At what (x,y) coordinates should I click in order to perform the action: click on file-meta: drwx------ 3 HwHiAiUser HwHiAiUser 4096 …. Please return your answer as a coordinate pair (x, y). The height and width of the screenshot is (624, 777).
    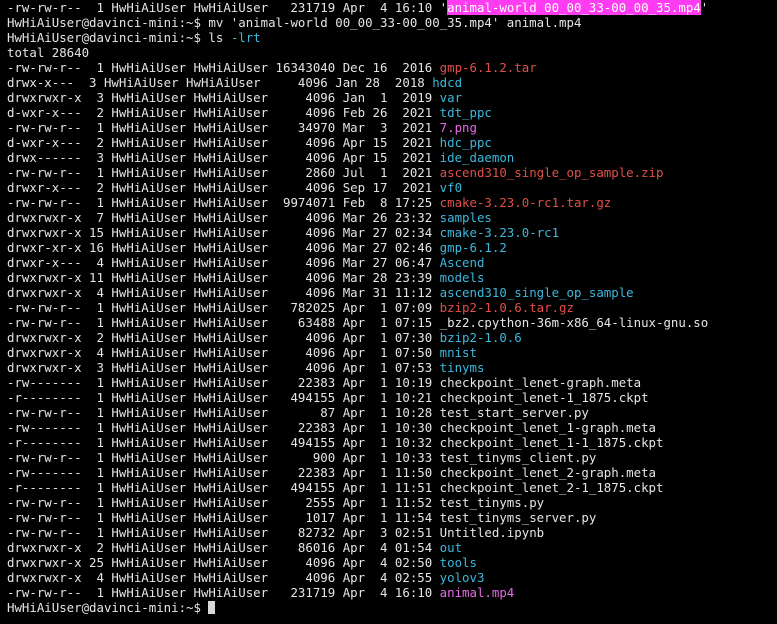
    Looking at the image, I should click on (223, 157).